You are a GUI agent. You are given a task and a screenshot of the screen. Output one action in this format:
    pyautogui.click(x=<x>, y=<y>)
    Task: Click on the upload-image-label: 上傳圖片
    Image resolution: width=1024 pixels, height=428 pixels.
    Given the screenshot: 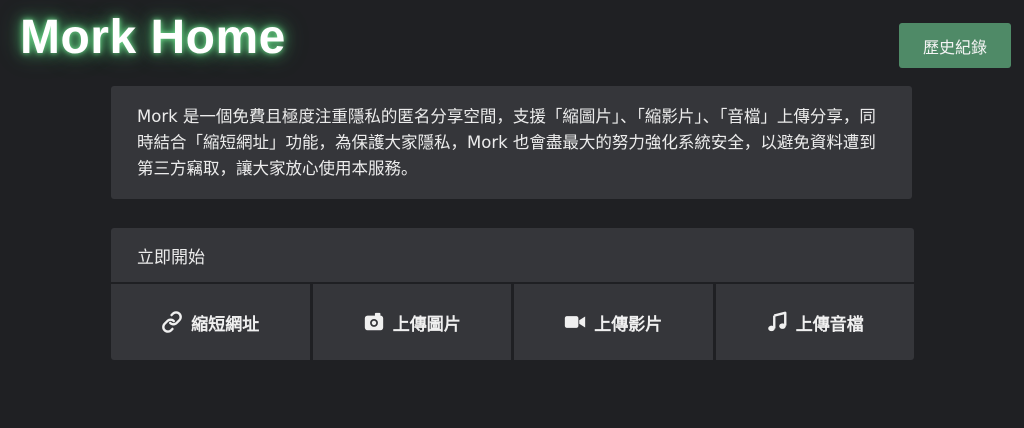 What is the action you would take?
    pyautogui.click(x=426, y=324)
    